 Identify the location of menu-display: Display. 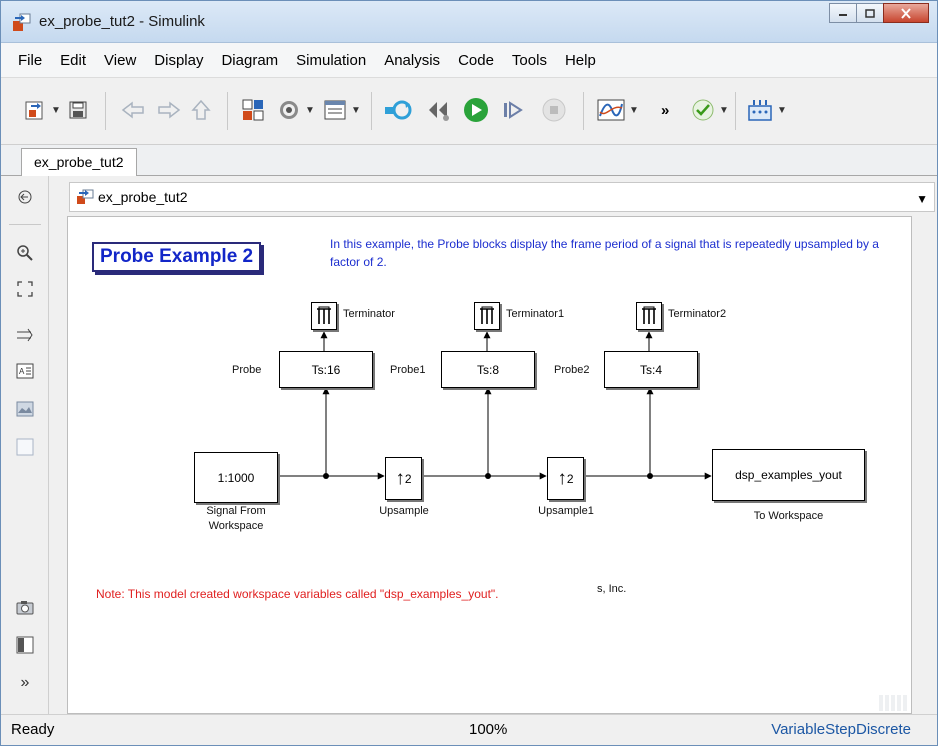
(178, 60).